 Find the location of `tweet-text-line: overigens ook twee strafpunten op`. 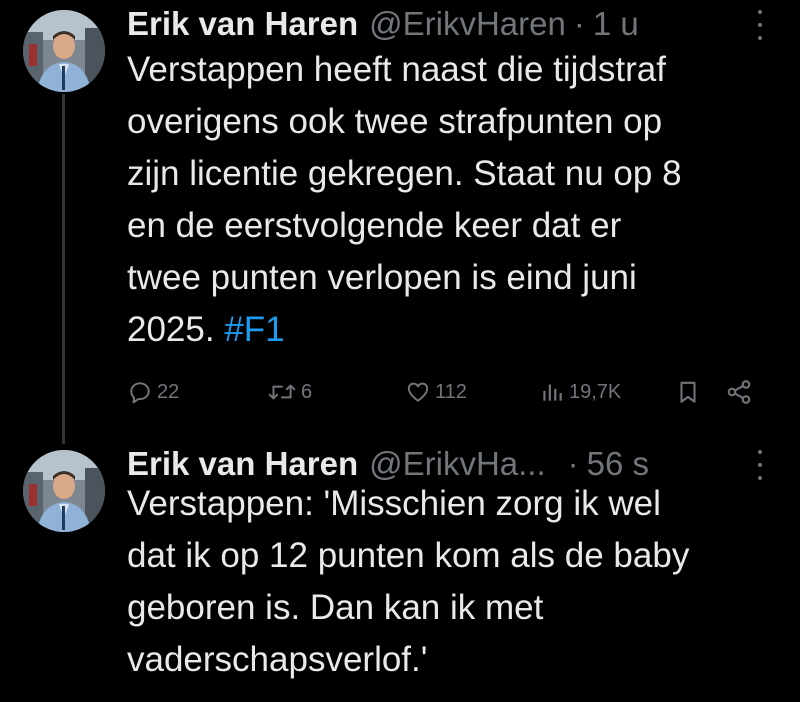

tweet-text-line: overigens ook twee strafpunten op is located at coordinates (395, 121).